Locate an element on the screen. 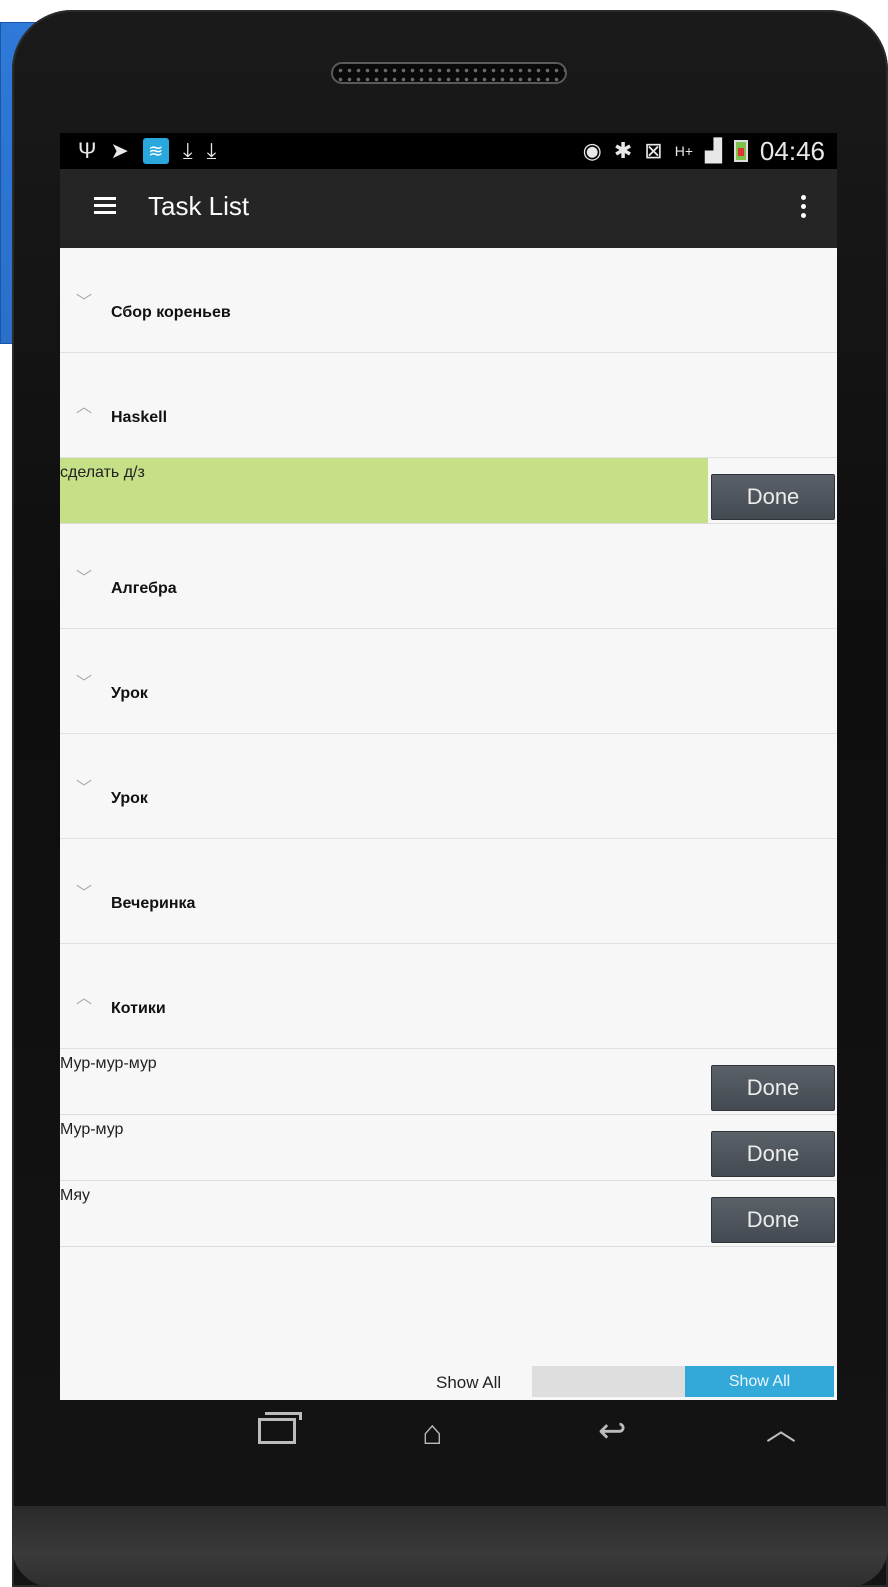 Image resolution: width=888 pixels, height=1587 pixels. task-text: Мяу is located at coordinates (75, 1195).